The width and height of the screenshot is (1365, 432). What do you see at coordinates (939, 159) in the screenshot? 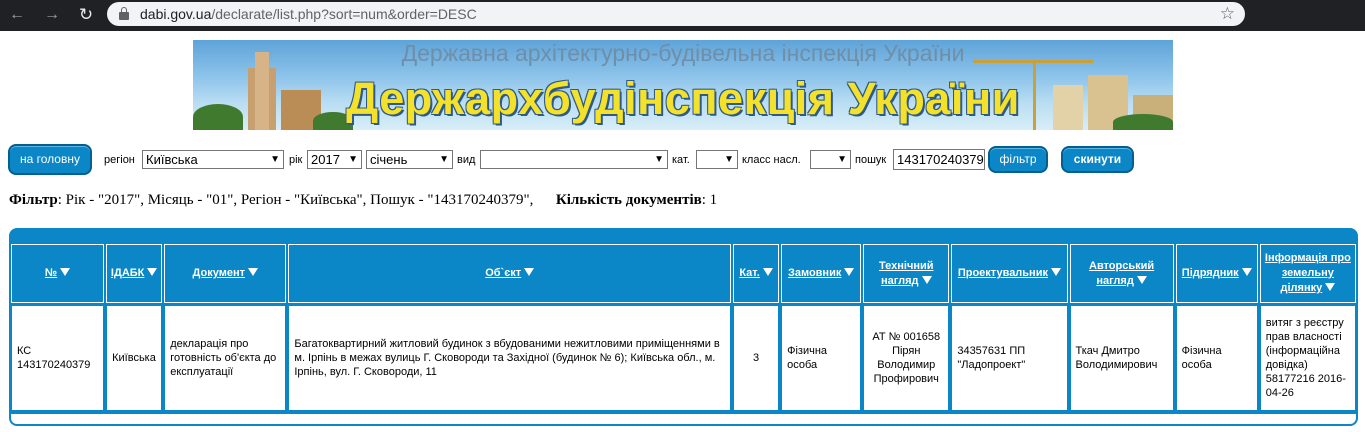
I see `search-input: 143170240379` at bounding box center [939, 159].